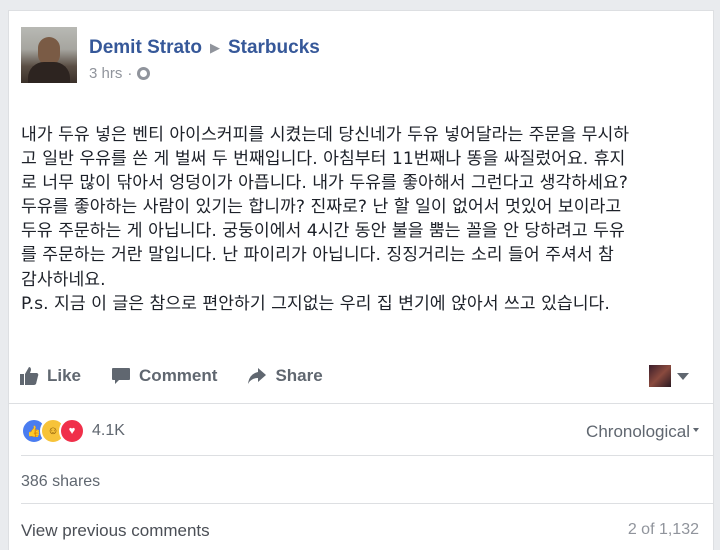 This screenshot has width=720, height=550. I want to click on comment-label: Comment, so click(178, 375).